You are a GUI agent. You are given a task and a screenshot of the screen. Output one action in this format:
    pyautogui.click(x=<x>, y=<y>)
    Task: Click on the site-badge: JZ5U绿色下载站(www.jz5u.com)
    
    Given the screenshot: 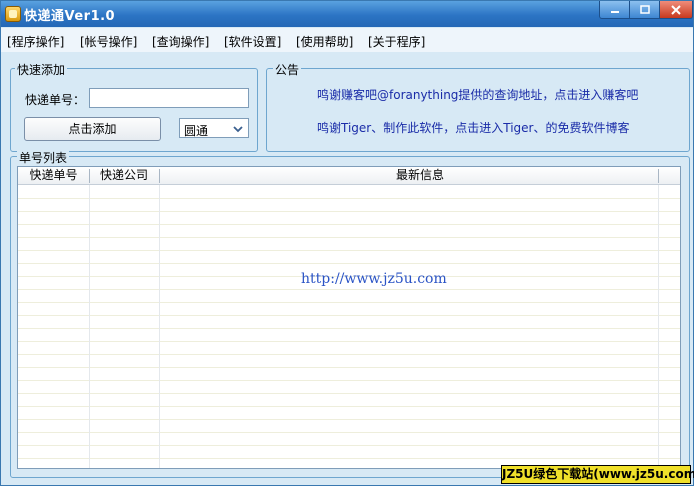 What is the action you would take?
    pyautogui.click(x=597, y=474)
    